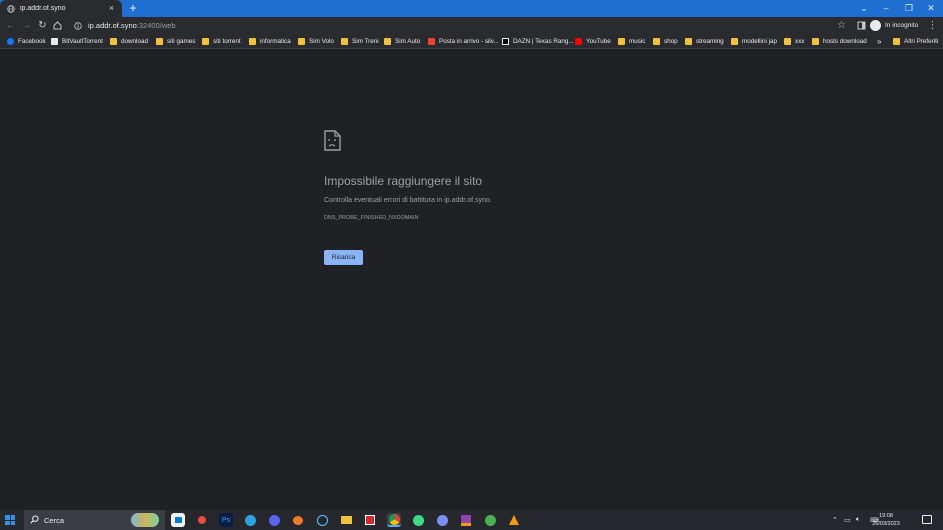 The height and width of the screenshot is (530, 943). Describe the element at coordinates (839, 41) in the screenshot. I see `bookmark-folder-hosts-download: hosts download` at that location.